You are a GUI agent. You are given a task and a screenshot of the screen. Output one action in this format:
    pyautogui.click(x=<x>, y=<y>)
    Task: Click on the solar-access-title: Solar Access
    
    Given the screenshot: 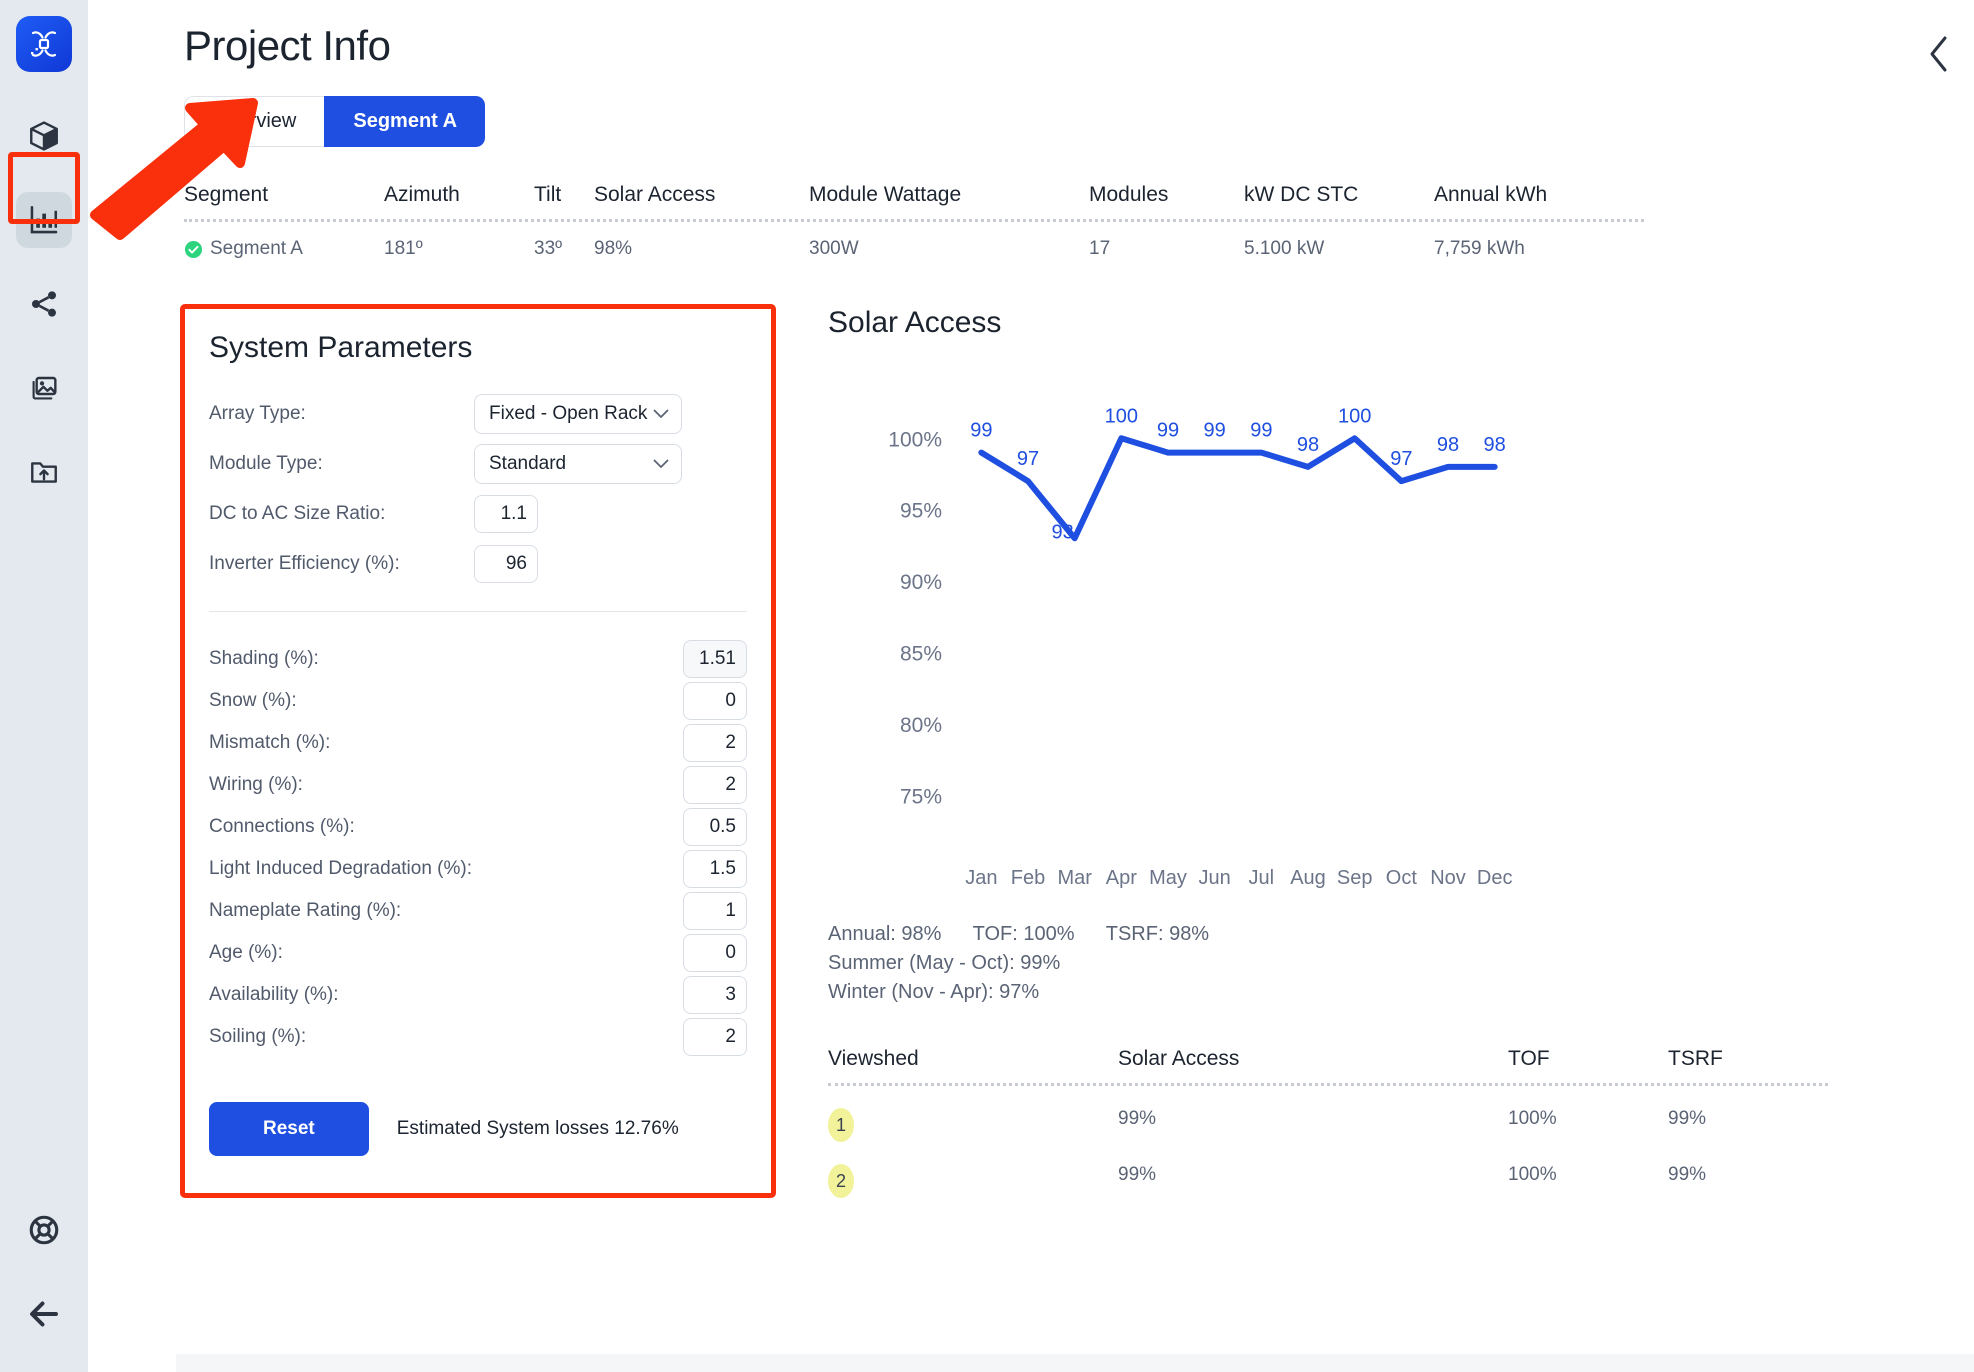 What is the action you would take?
    pyautogui.click(x=915, y=322)
    